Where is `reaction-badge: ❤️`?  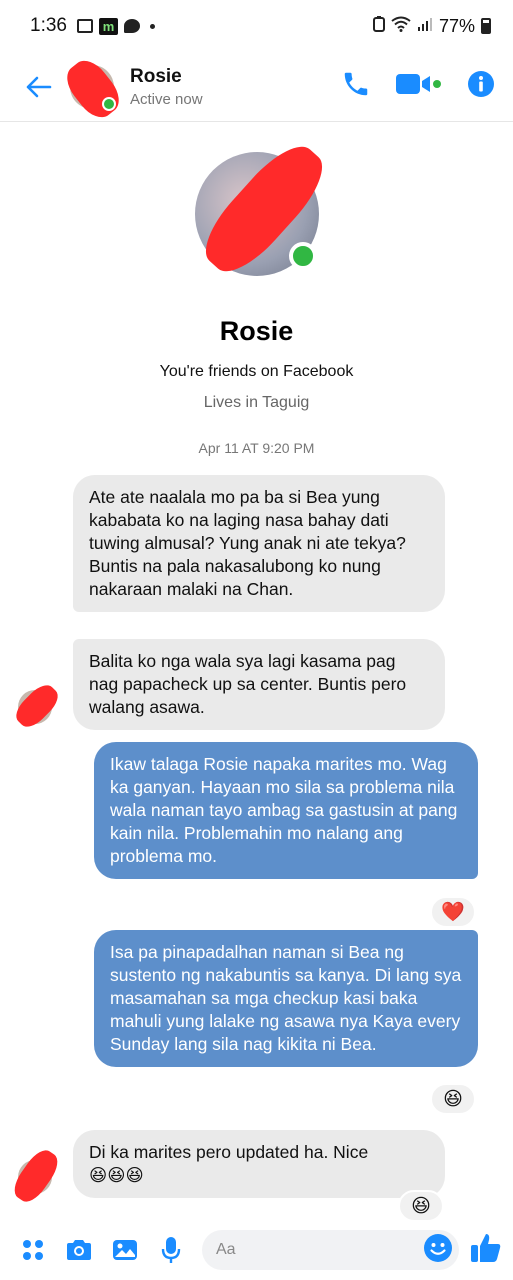
reaction-badge: ❤️ is located at coordinates (453, 912).